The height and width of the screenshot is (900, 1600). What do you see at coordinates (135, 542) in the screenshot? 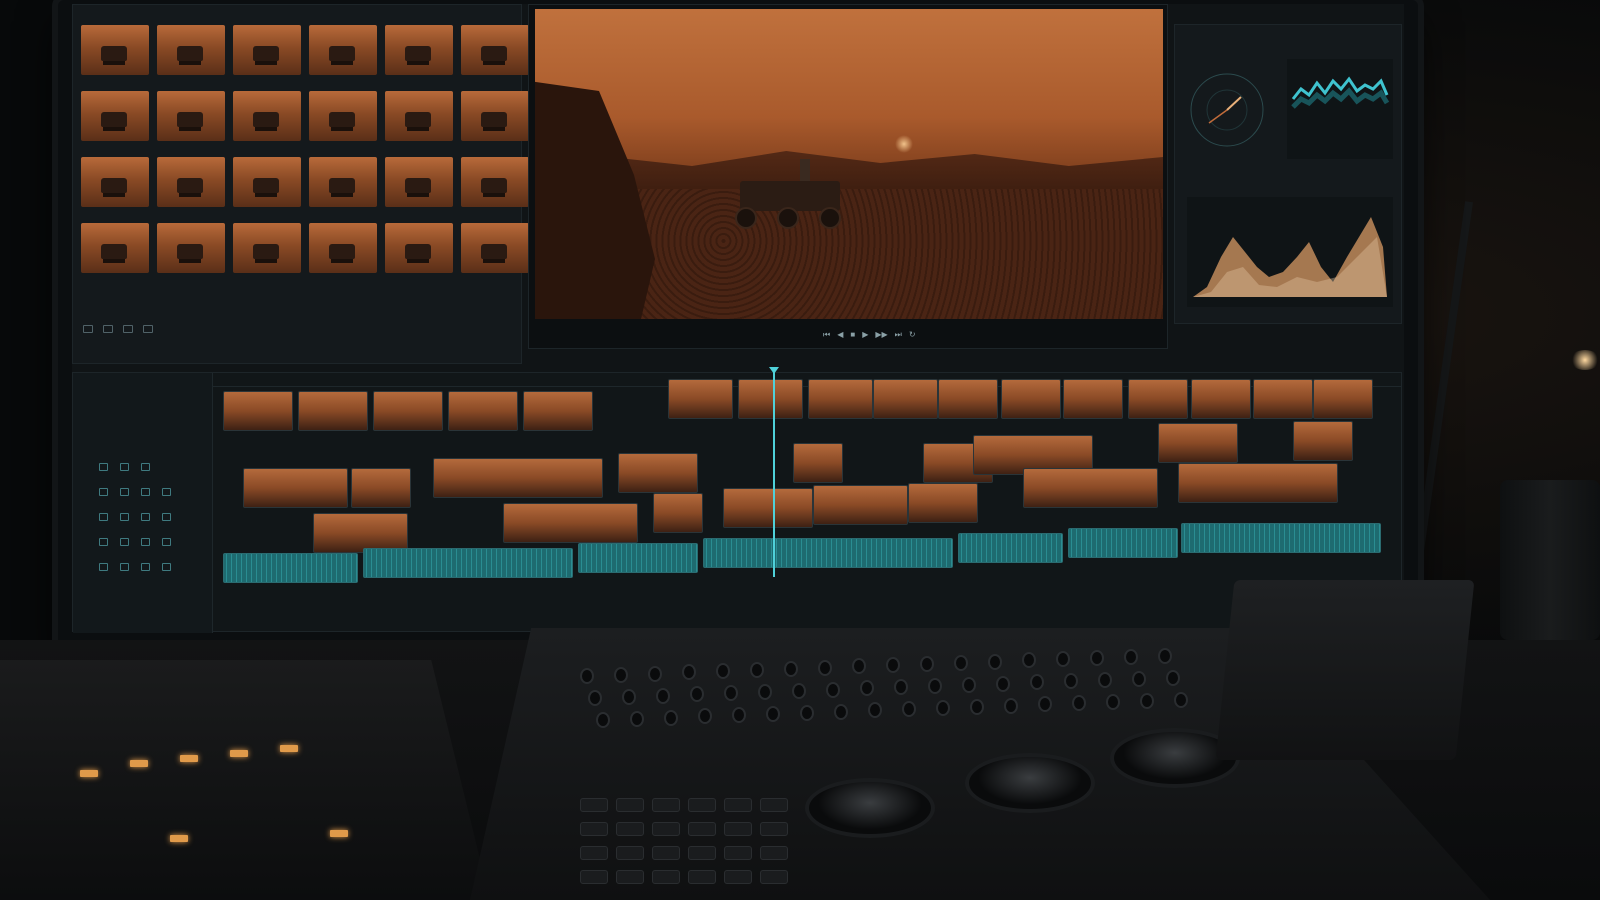
I see `track-header-a1` at bounding box center [135, 542].